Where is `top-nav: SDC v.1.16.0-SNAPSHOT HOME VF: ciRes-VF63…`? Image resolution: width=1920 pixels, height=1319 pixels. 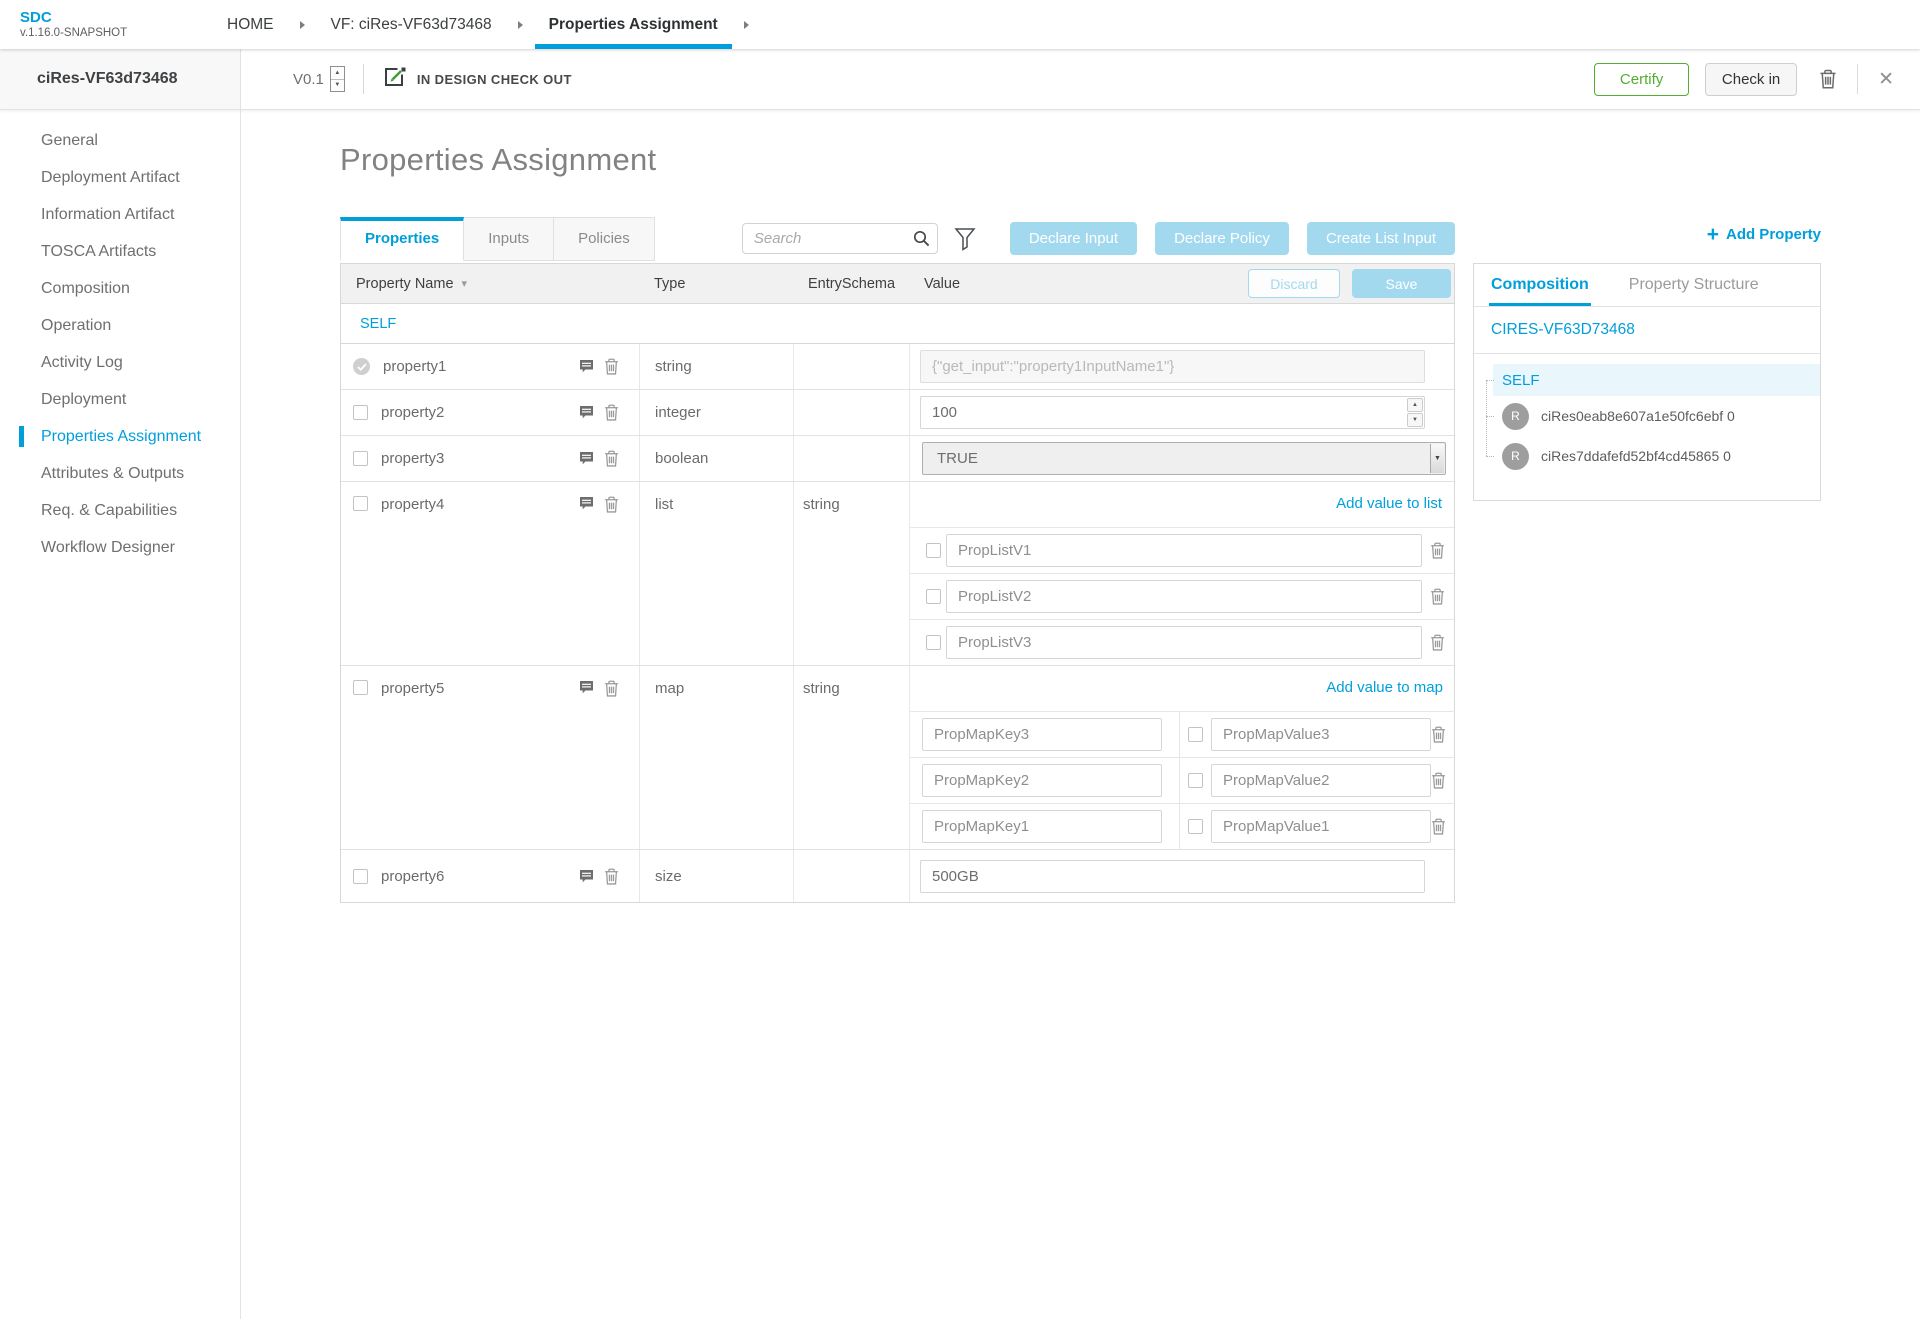 top-nav: SDC v.1.16.0-SNAPSHOT HOME VF: ciRes-VF63… is located at coordinates (960, 24).